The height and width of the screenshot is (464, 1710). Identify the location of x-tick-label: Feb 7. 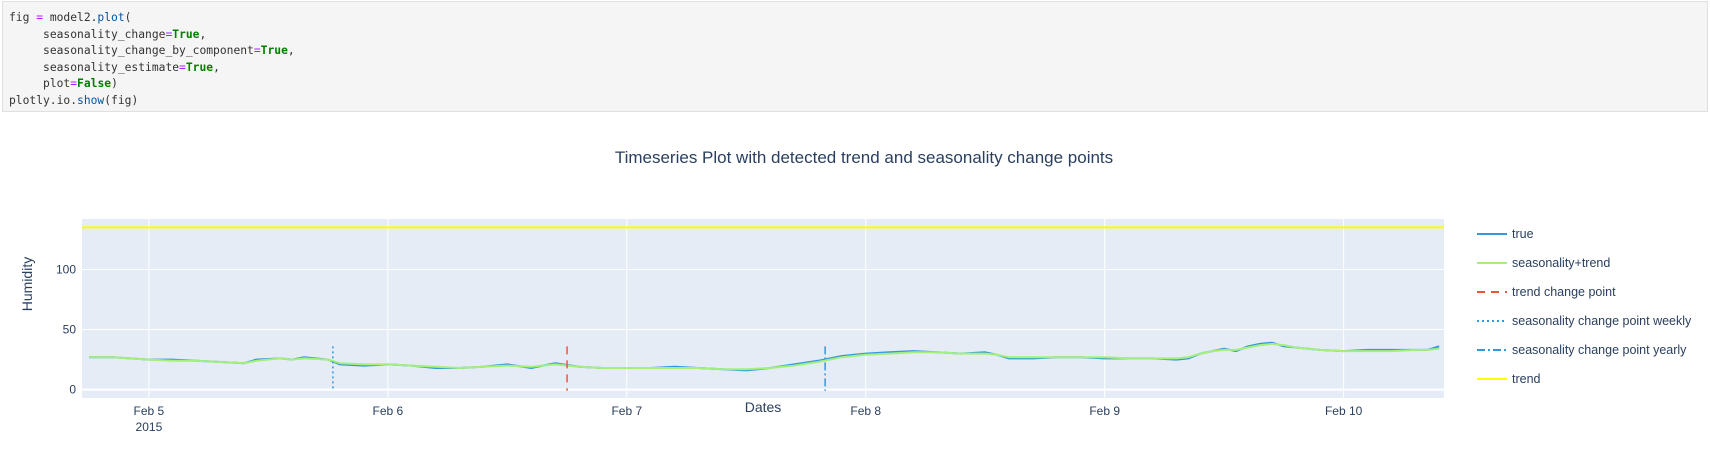
(626, 411).